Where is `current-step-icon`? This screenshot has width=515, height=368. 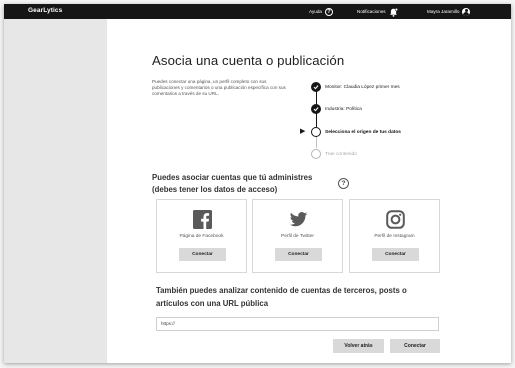 current-step-icon is located at coordinates (316, 132).